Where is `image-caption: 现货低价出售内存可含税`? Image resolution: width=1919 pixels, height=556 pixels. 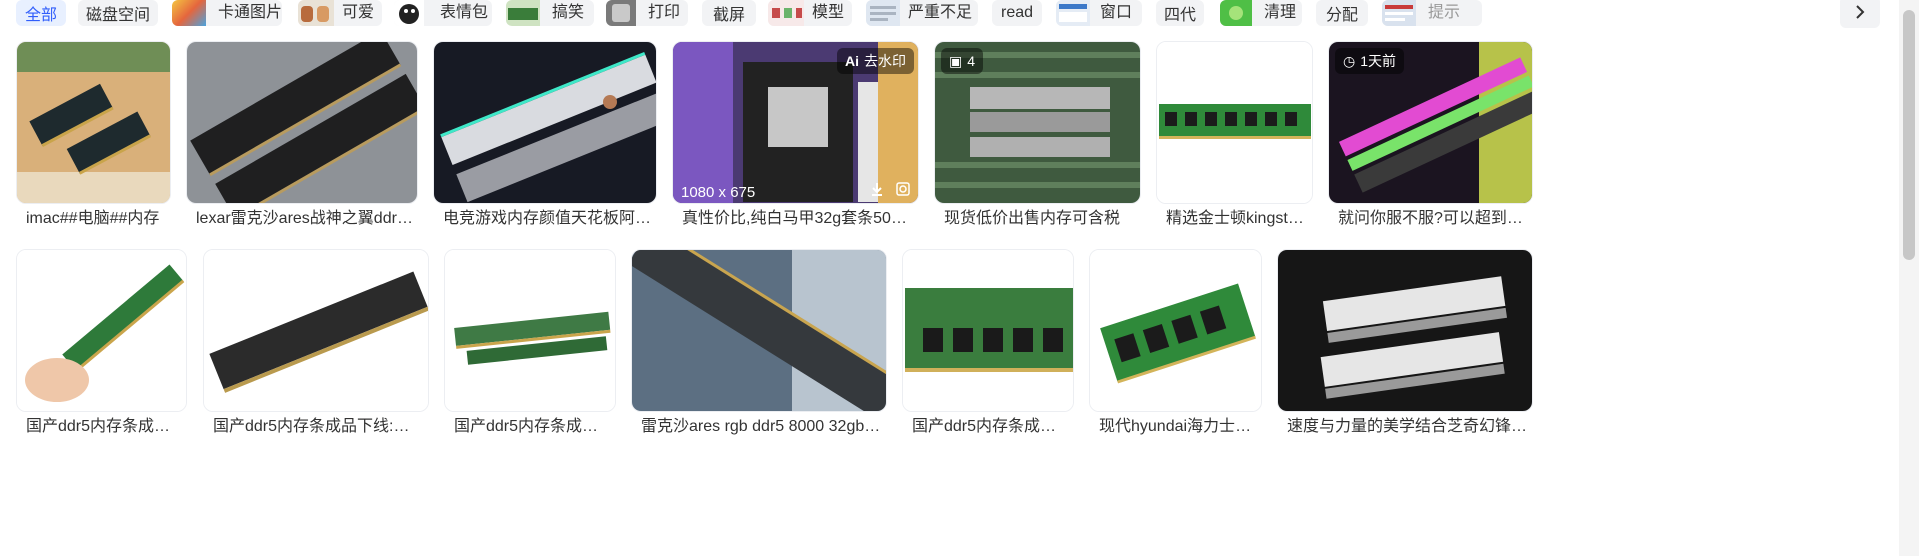 image-caption: 现货低价出售内存可含税 is located at coordinates (1040, 219).